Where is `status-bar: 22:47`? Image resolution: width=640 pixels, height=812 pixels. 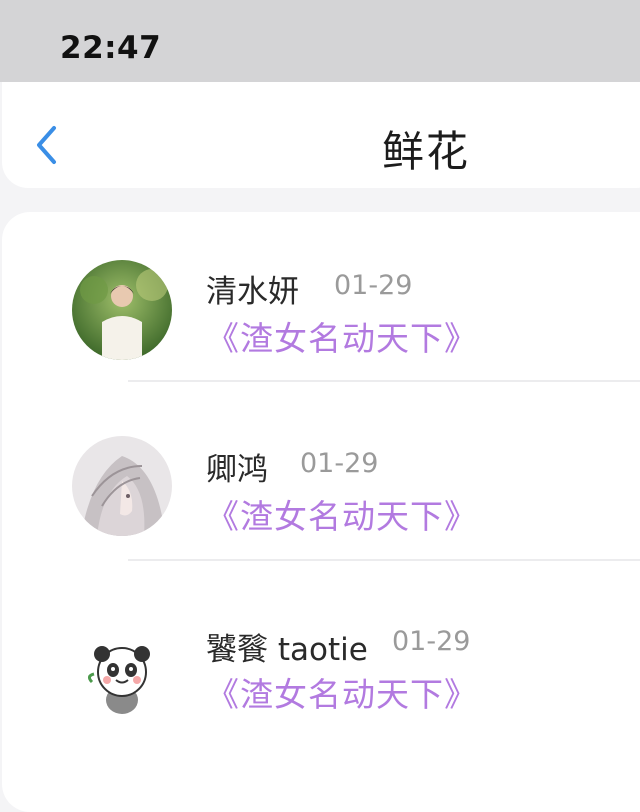 status-bar: 22:47 is located at coordinates (320, 41).